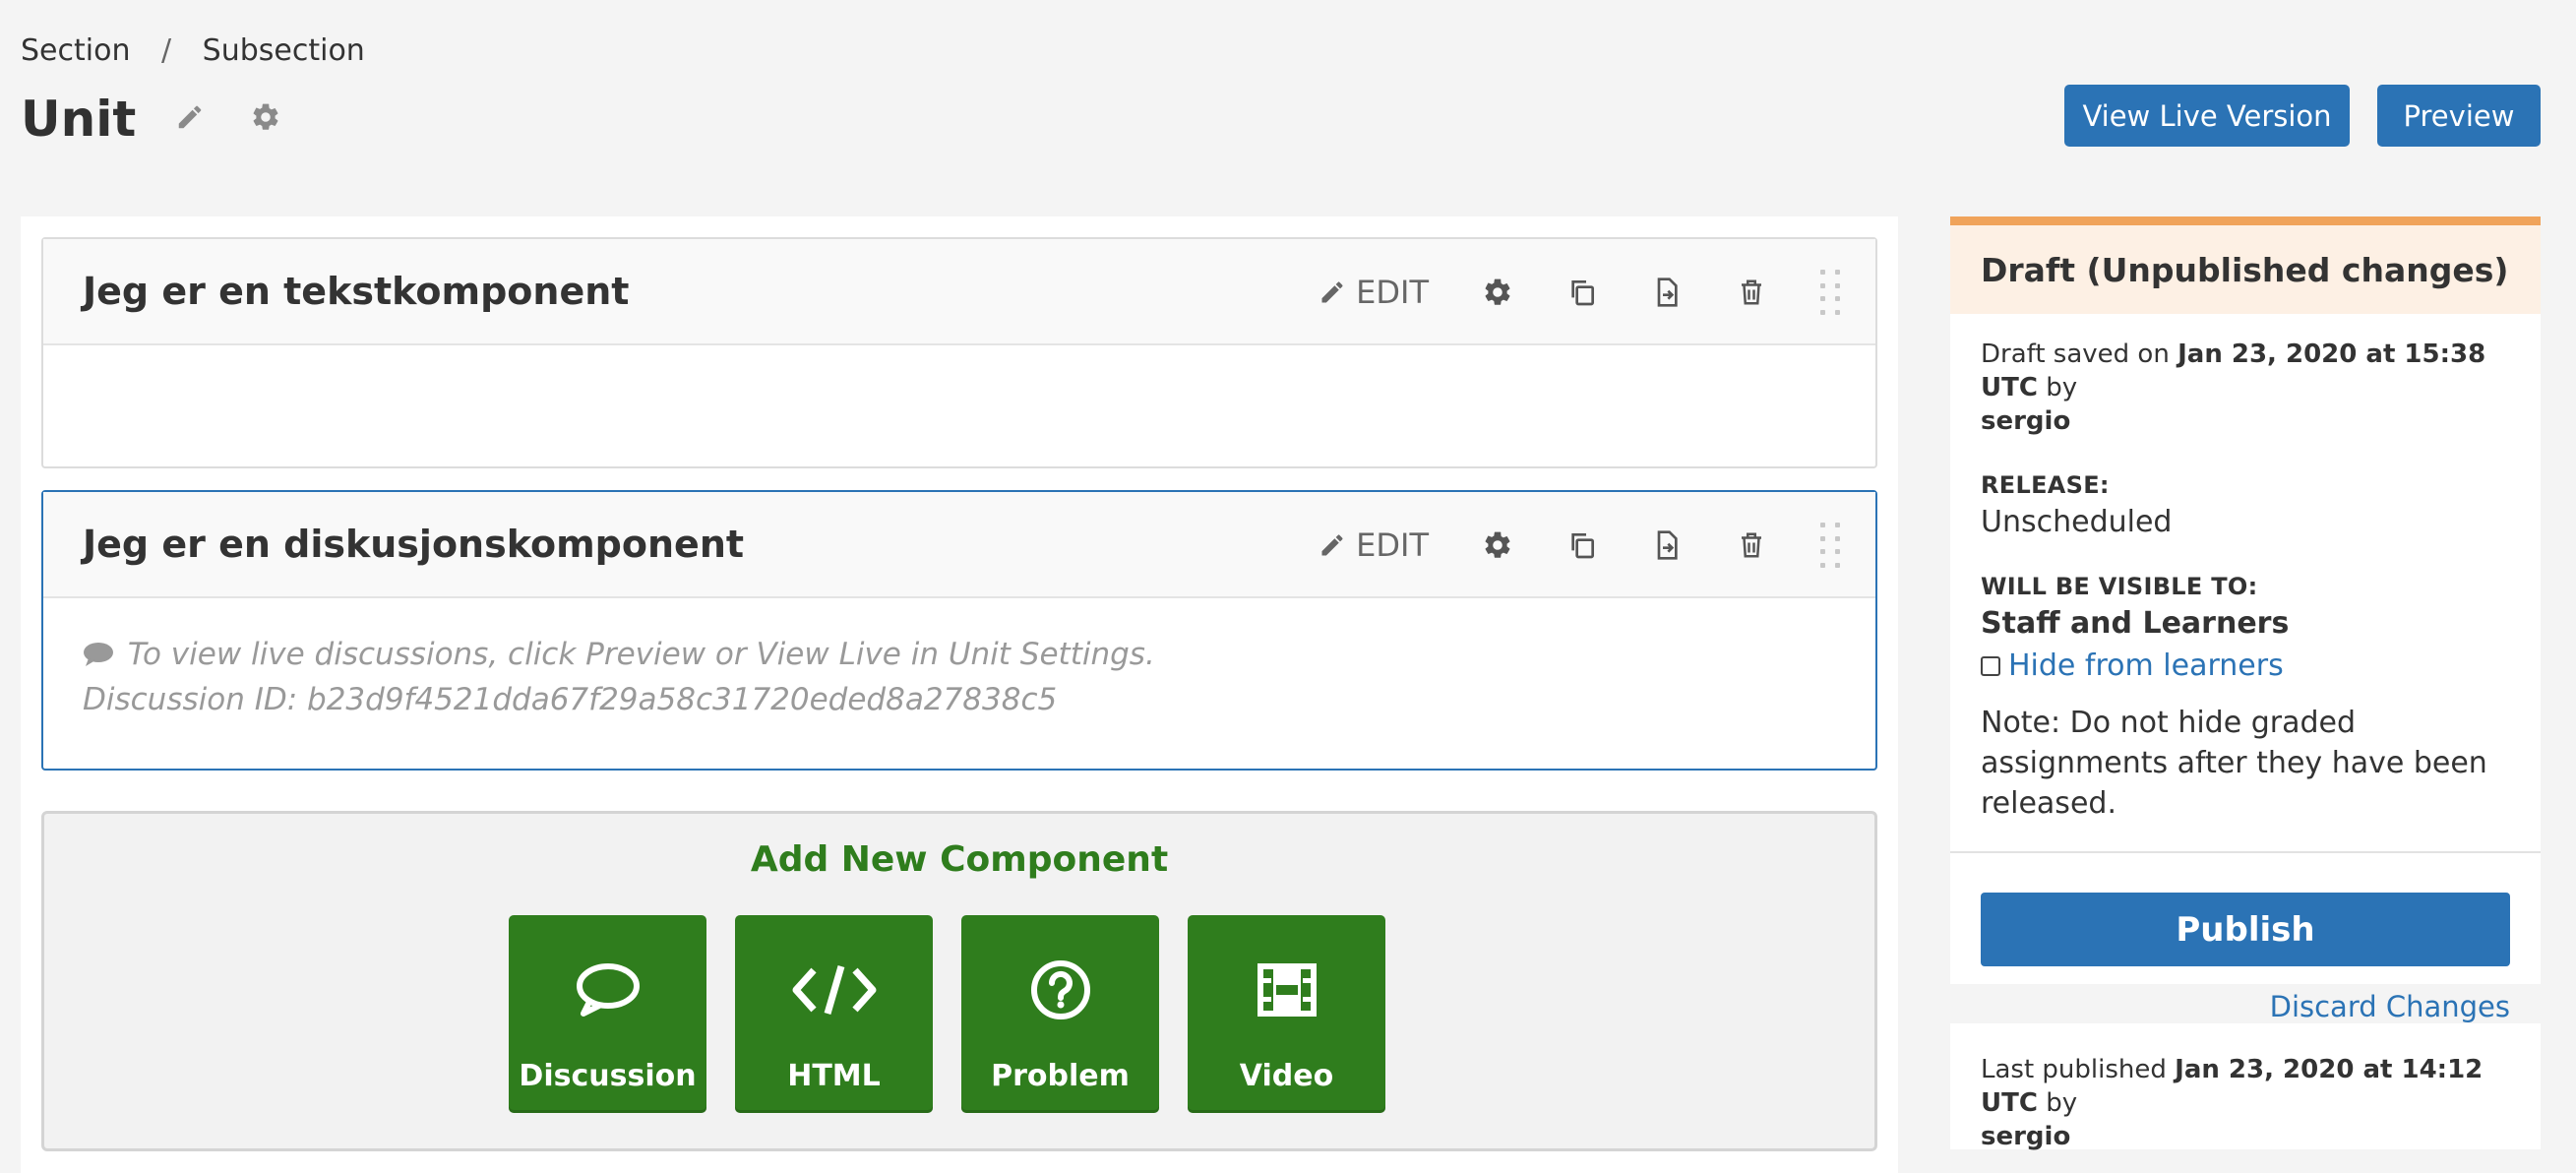 The height and width of the screenshot is (1173, 2576). What do you see at coordinates (2077, 522) in the screenshot?
I see `release-value: Unscheduled` at bounding box center [2077, 522].